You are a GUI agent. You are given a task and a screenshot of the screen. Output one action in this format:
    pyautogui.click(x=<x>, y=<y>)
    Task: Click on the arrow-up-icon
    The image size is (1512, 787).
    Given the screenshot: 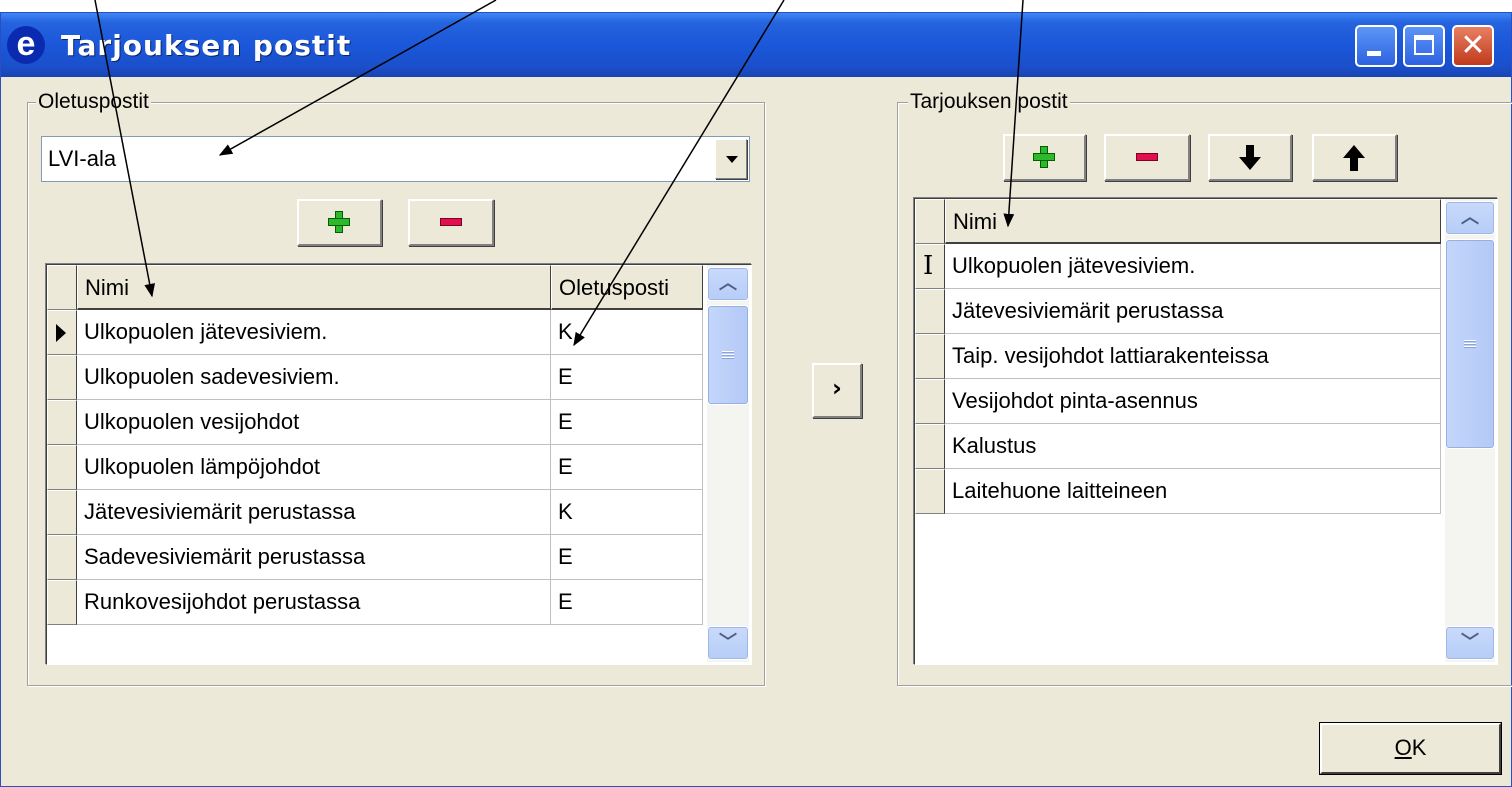 What is the action you would take?
    pyautogui.click(x=1354, y=158)
    